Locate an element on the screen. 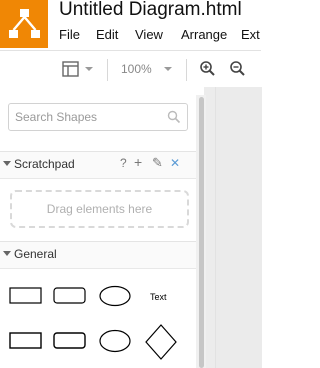 This screenshot has height=368, width=320. menu-view: View is located at coordinates (149, 34).